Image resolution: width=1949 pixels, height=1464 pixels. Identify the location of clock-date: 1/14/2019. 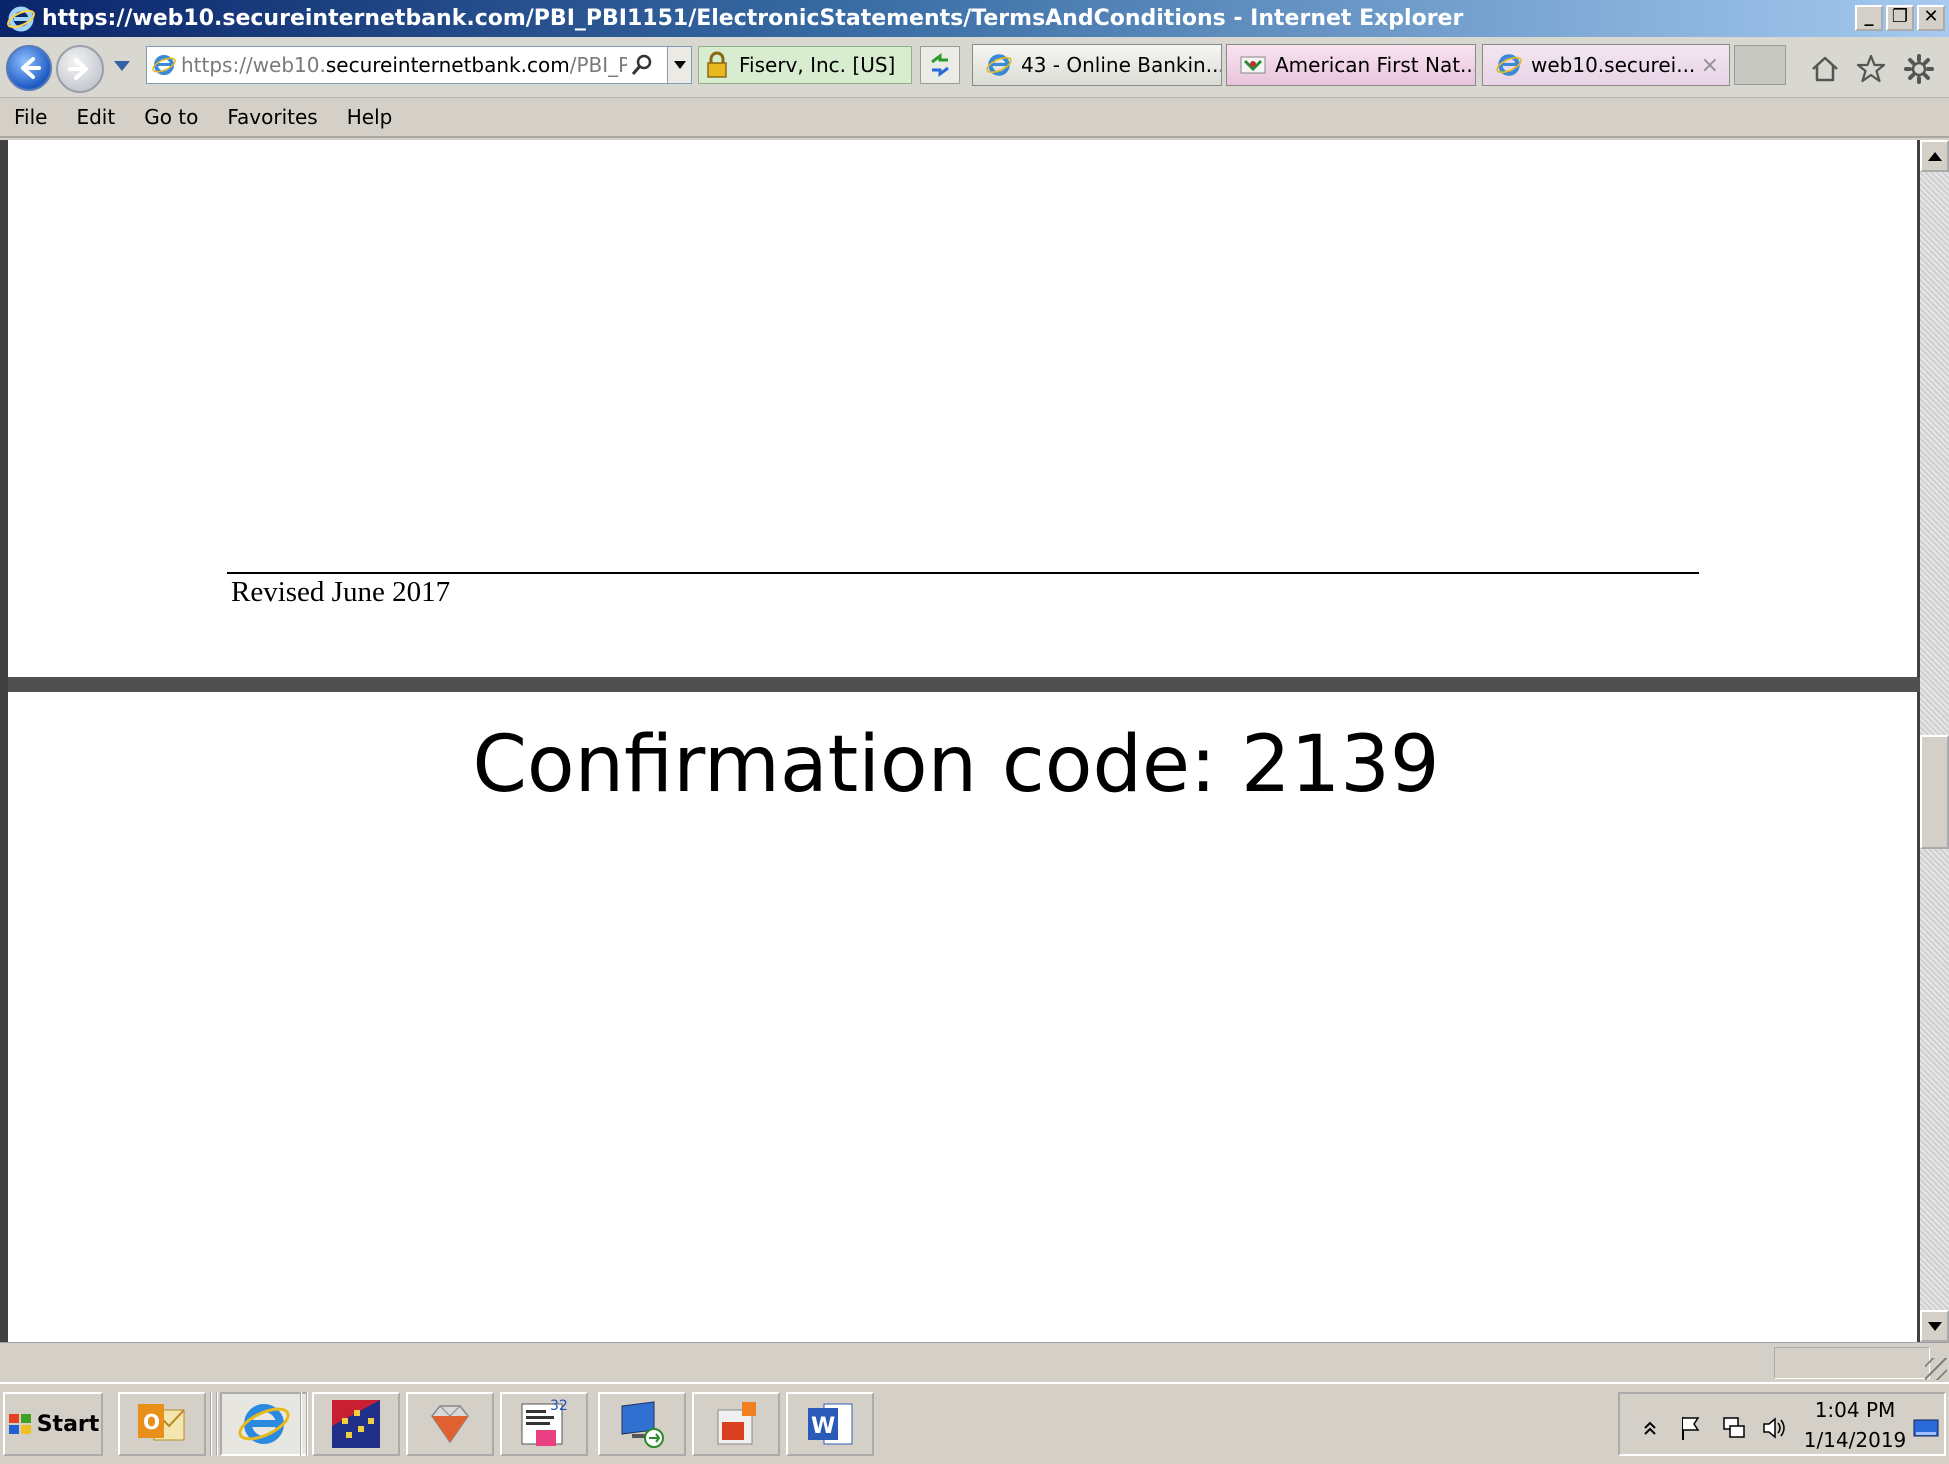
(1855, 1440).